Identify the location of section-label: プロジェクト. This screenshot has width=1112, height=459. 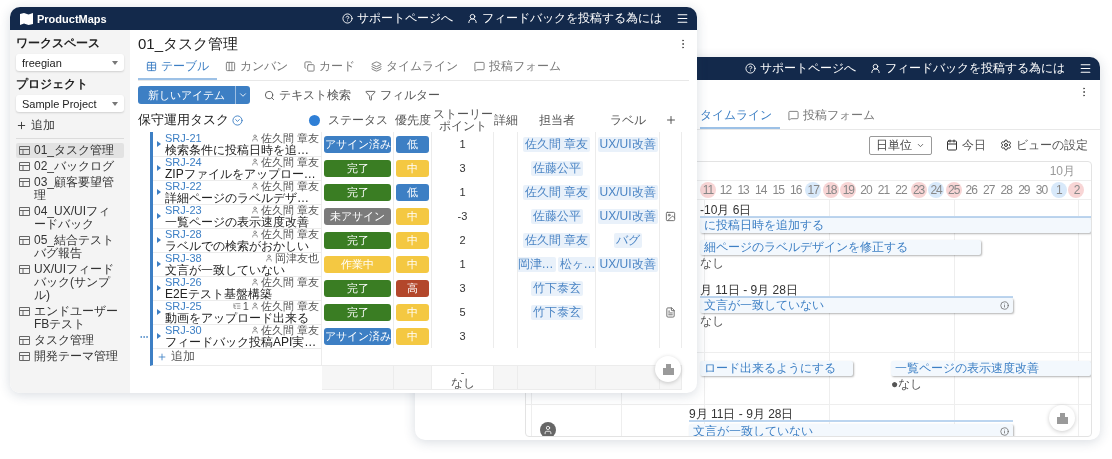
(52, 84).